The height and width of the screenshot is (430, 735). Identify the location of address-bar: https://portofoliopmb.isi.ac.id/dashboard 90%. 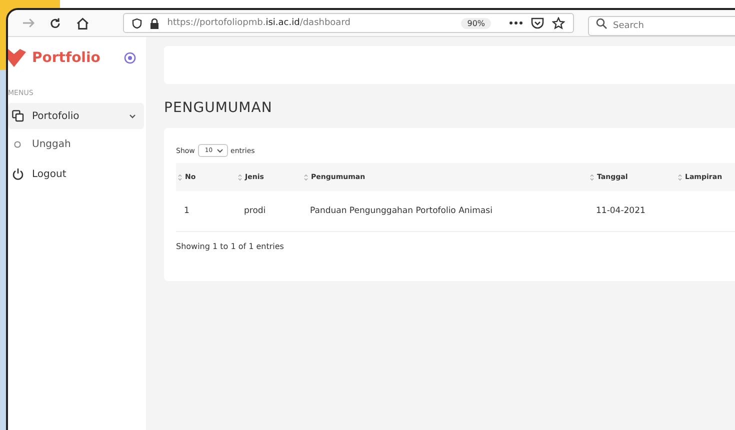
(348, 23).